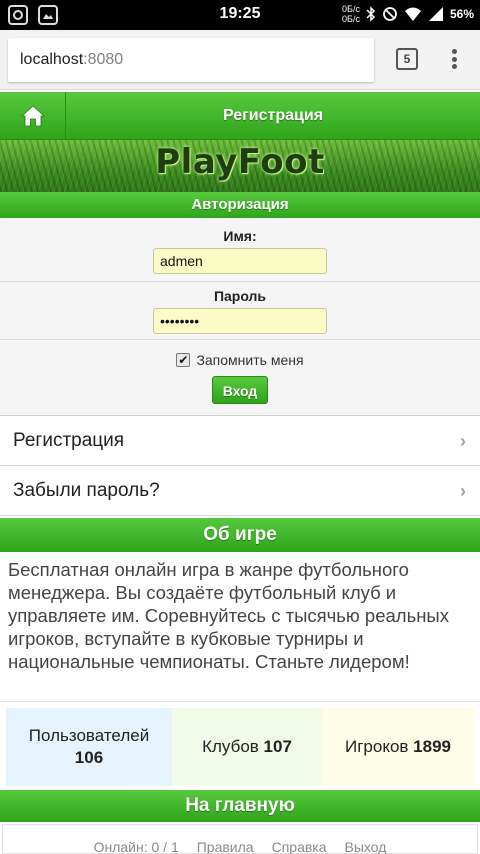  I want to click on password-input: ••••••••, so click(240, 321).